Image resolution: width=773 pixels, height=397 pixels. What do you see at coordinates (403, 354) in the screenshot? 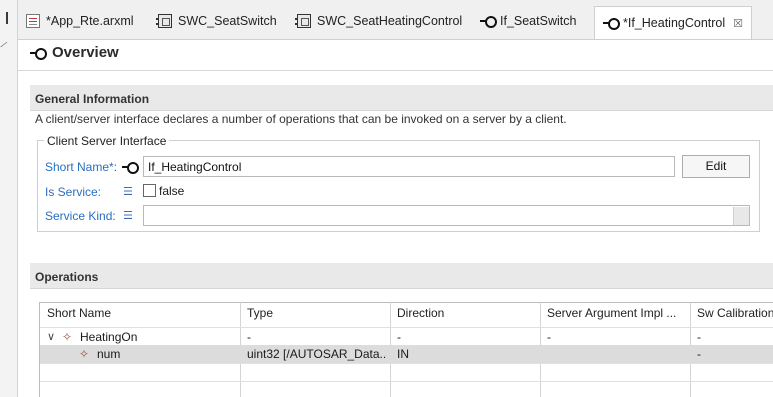
I see `table-cell-direction: IN` at bounding box center [403, 354].